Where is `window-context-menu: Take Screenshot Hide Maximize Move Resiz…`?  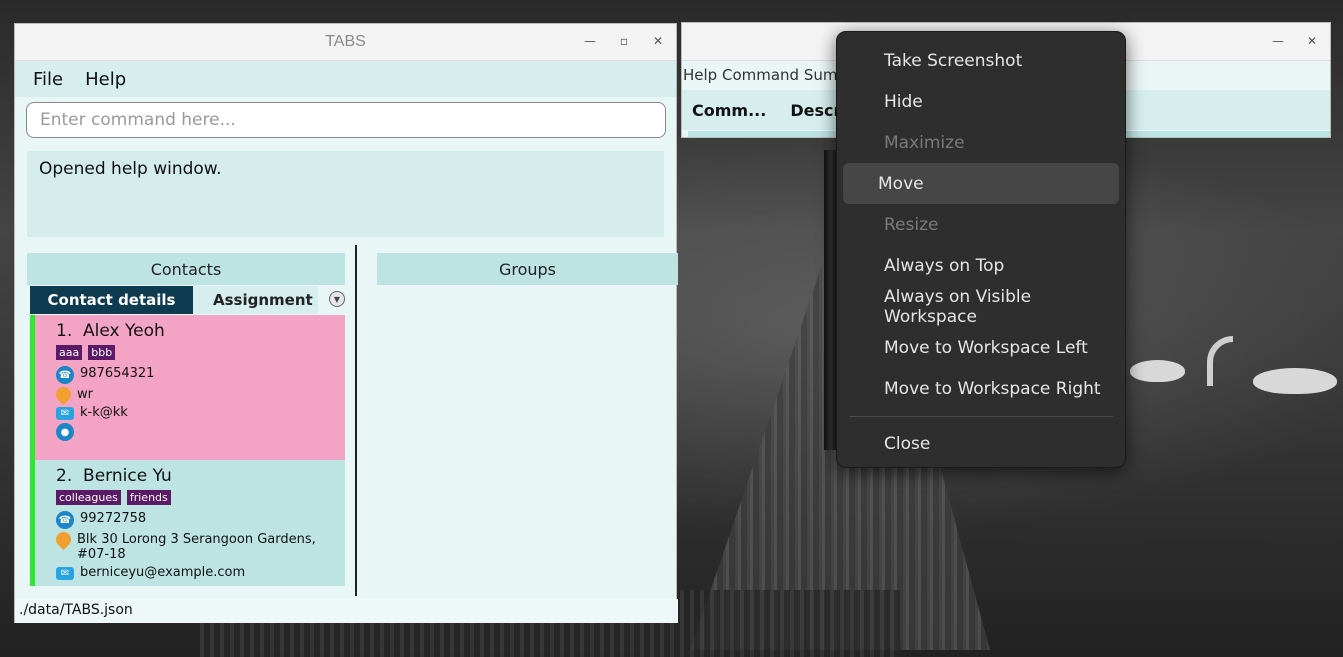 window-context-menu: Take Screenshot Hide Maximize Move Resiz… is located at coordinates (981, 249).